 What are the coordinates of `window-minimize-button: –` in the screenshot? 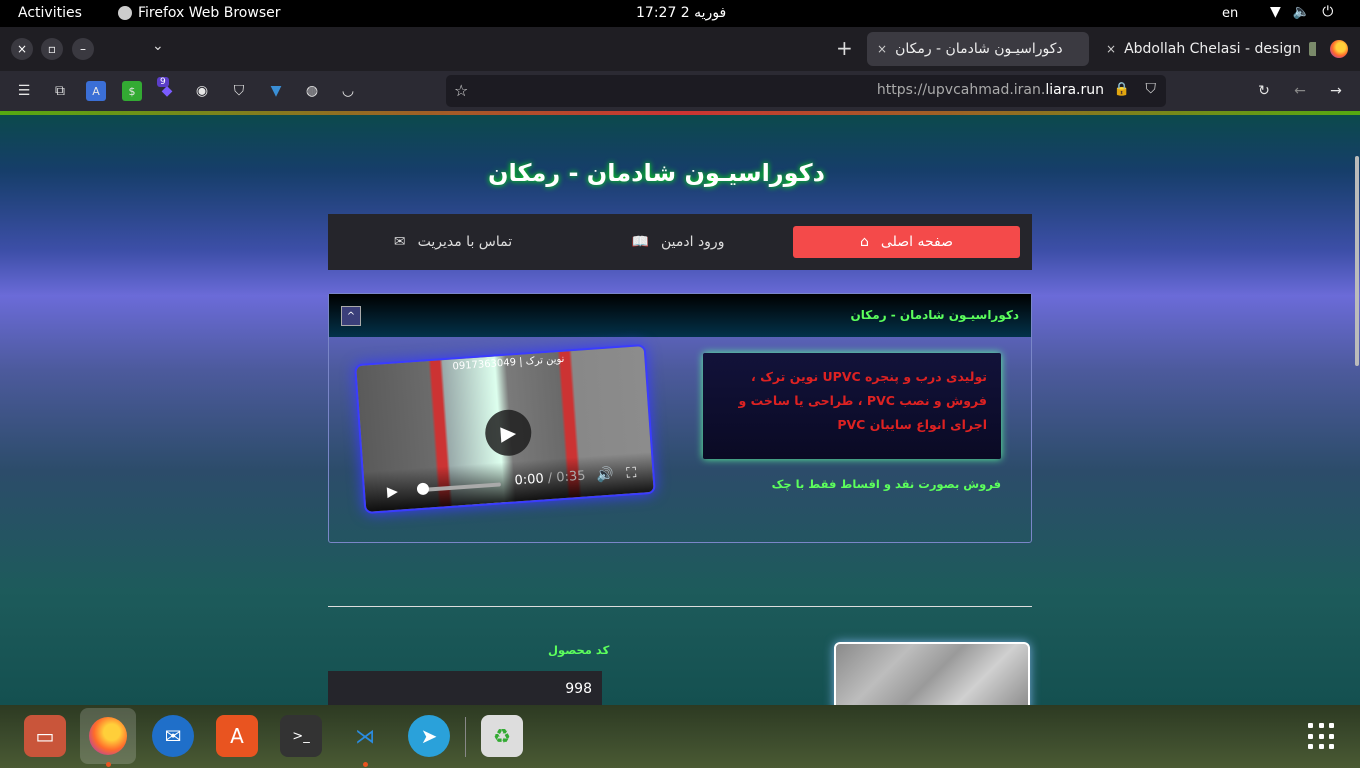 It's located at (83, 49).